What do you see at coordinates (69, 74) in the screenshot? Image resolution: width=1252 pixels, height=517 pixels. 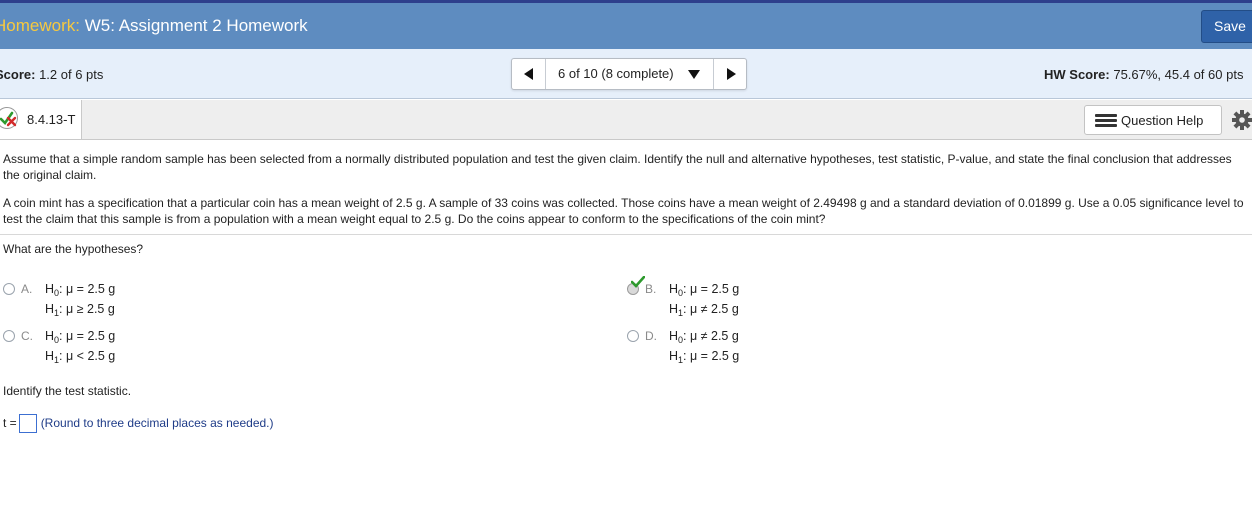 I see `score-value: 1.2 of 6 pts` at bounding box center [69, 74].